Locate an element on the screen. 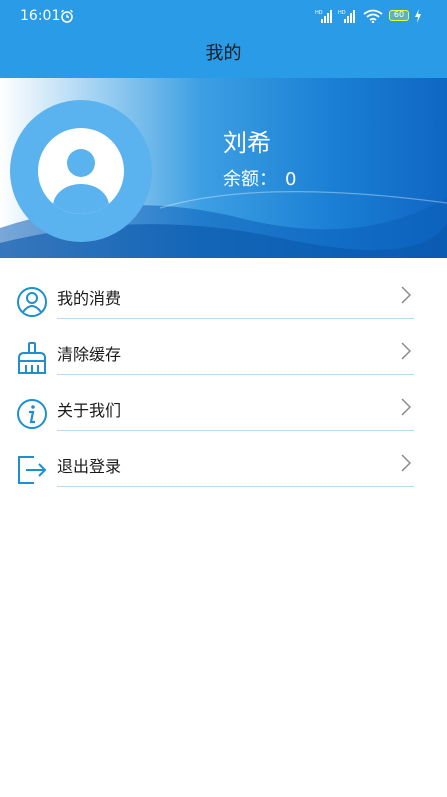 This screenshot has height=797, width=447. person-icon is located at coordinates (81, 181).